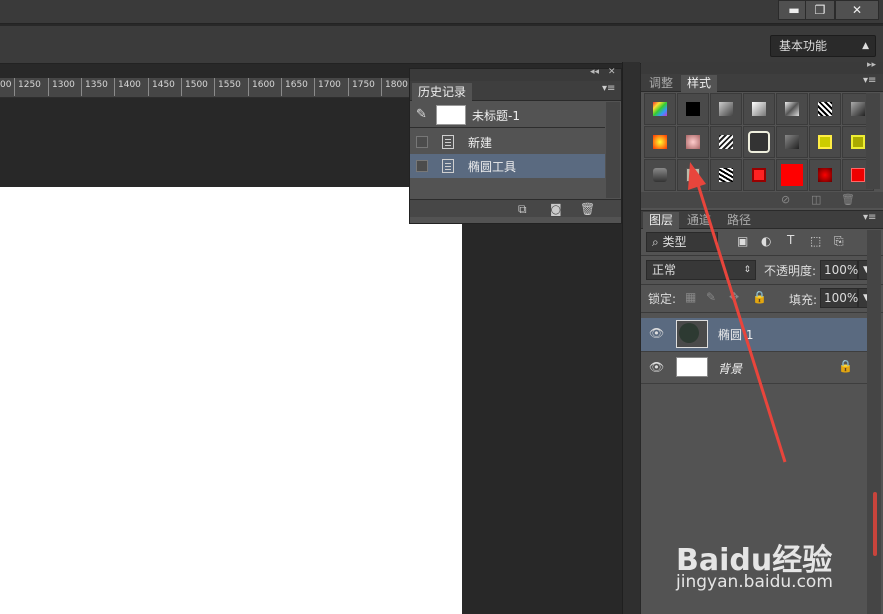 The height and width of the screenshot is (614, 883). I want to click on layer-row-selected: 👁 椭圆 1, so click(754, 335).